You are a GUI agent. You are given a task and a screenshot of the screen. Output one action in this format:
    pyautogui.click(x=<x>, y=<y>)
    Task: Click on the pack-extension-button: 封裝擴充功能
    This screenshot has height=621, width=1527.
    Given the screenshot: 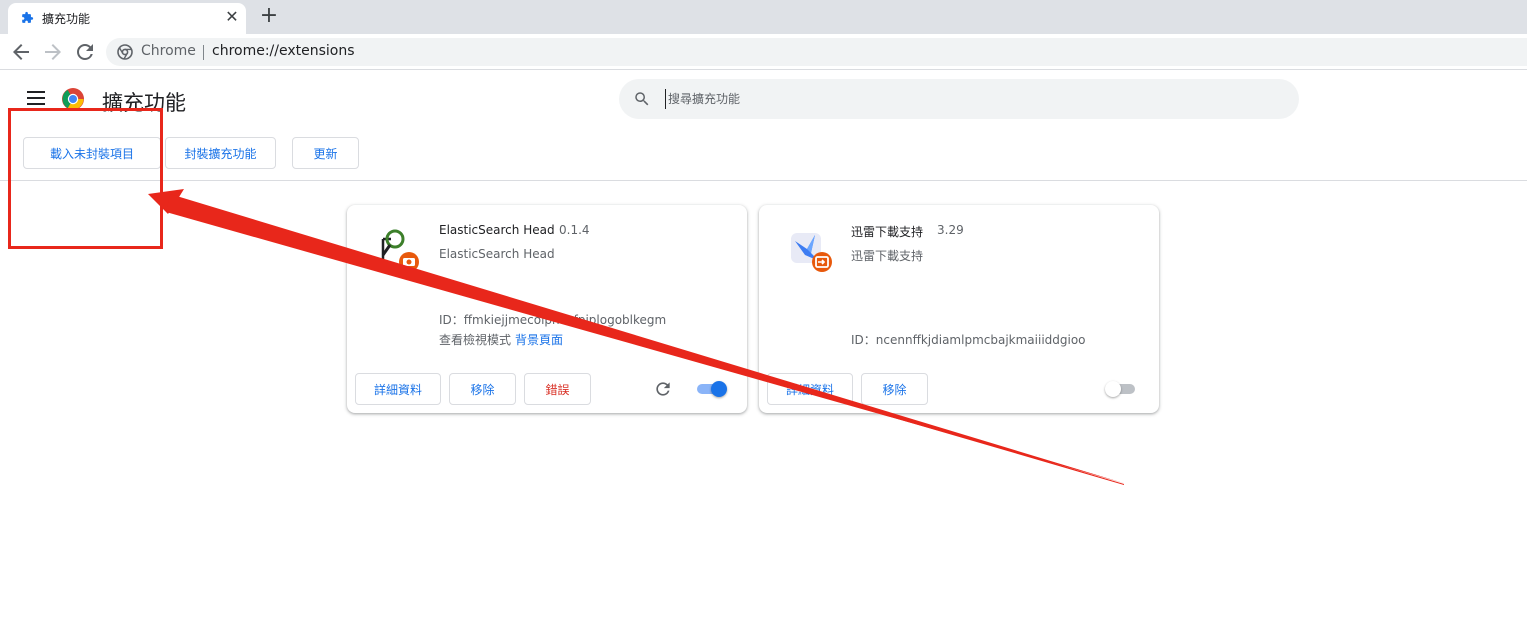 What is the action you would take?
    pyautogui.click(x=220, y=153)
    